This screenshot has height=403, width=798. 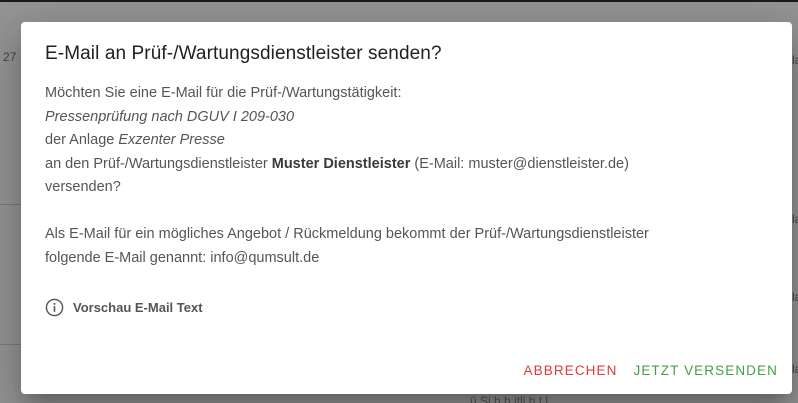 I want to click on asset-prefix: der Anlage, so click(x=82, y=140).